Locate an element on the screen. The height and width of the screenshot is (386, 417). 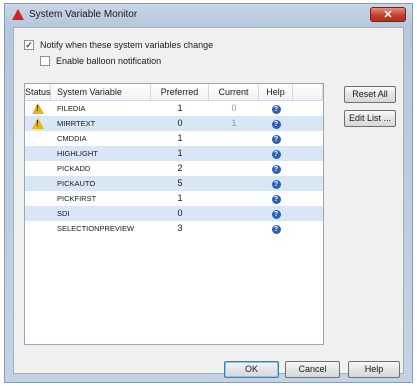
table-row: MIRRTEXT 0 1? is located at coordinates (174, 123).